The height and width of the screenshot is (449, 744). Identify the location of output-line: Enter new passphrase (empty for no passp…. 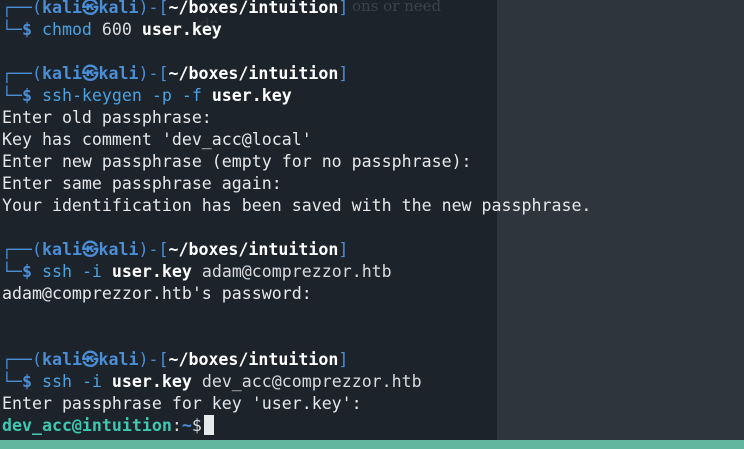
(237, 161).